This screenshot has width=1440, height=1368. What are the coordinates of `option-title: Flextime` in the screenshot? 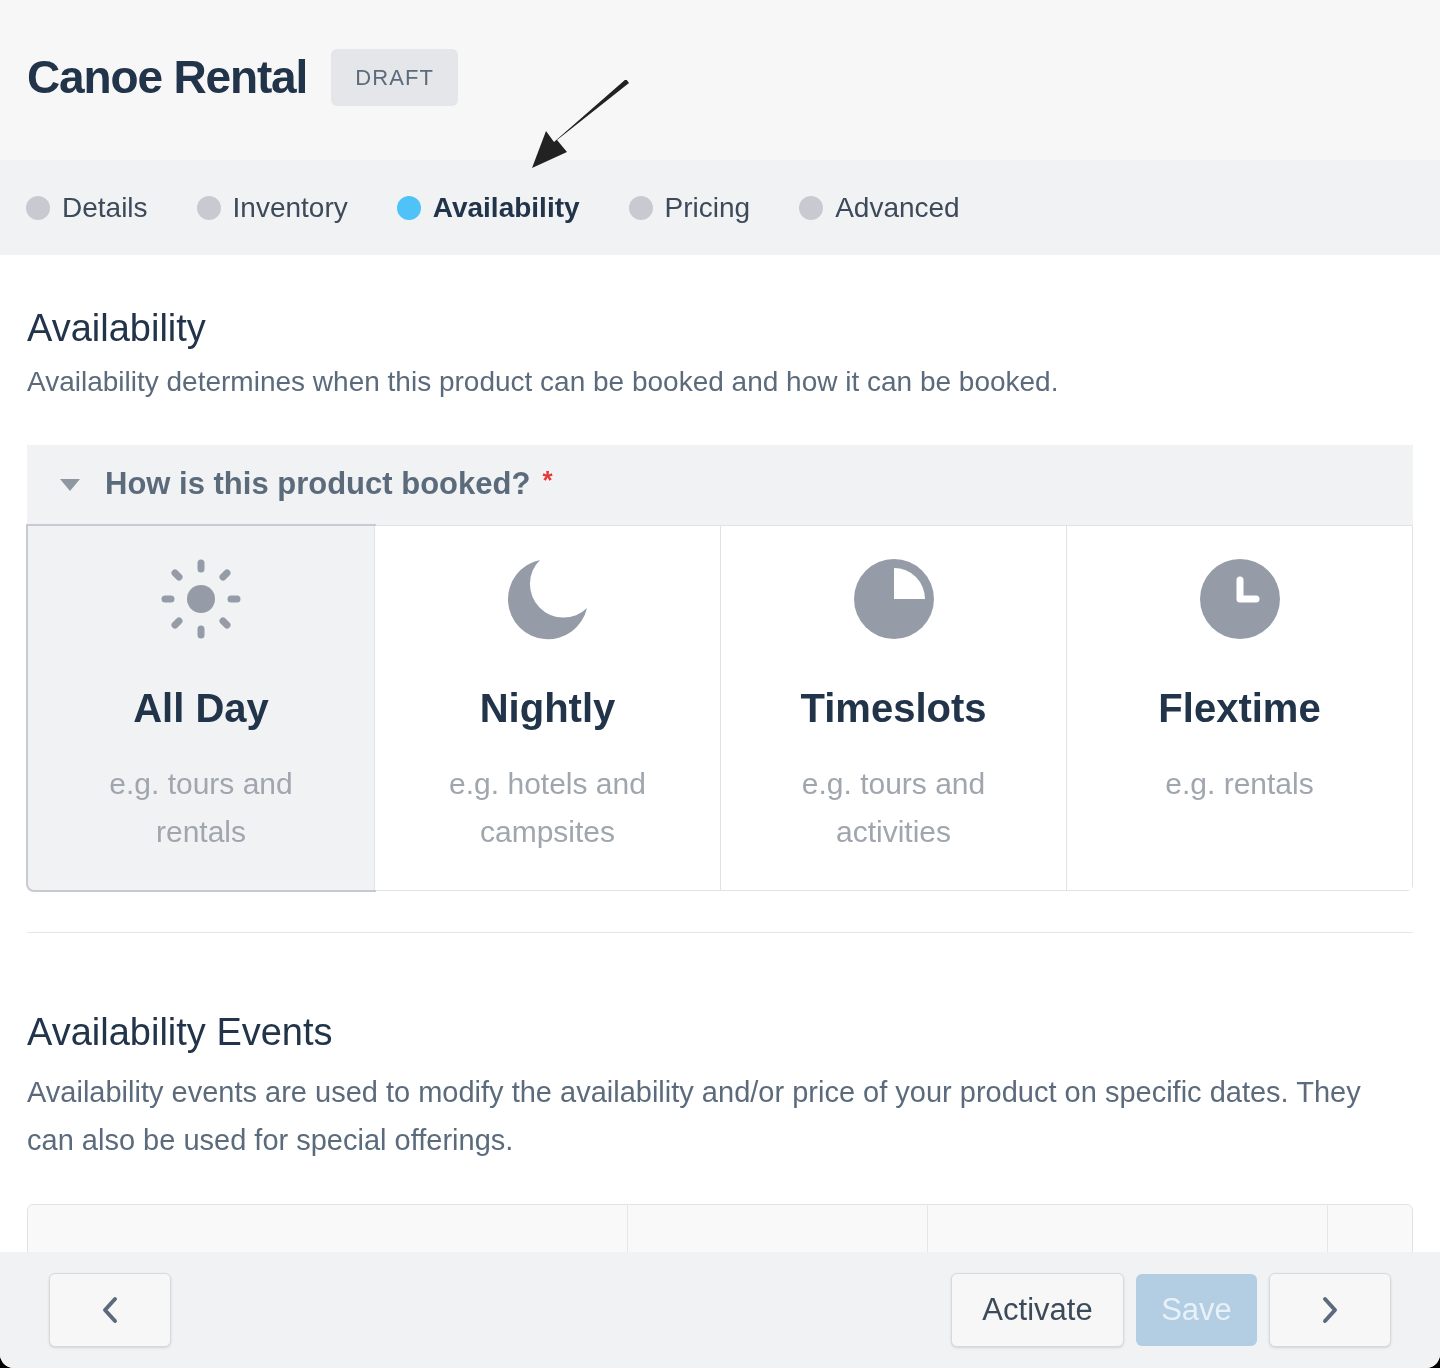 It's located at (1239, 708).